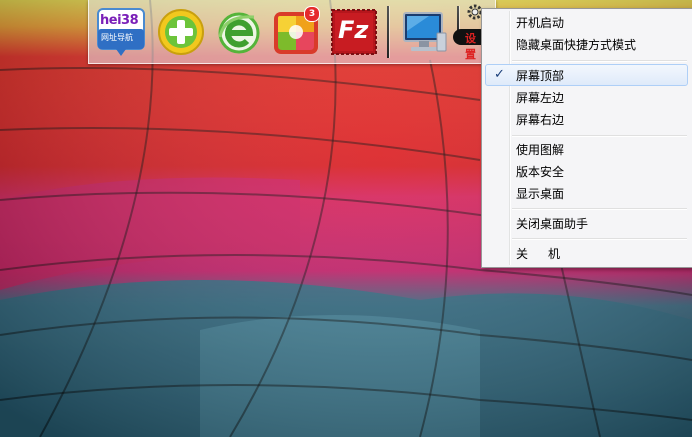 This screenshot has height=437, width=692. I want to click on checkmark-icon: ✓, so click(499, 74).